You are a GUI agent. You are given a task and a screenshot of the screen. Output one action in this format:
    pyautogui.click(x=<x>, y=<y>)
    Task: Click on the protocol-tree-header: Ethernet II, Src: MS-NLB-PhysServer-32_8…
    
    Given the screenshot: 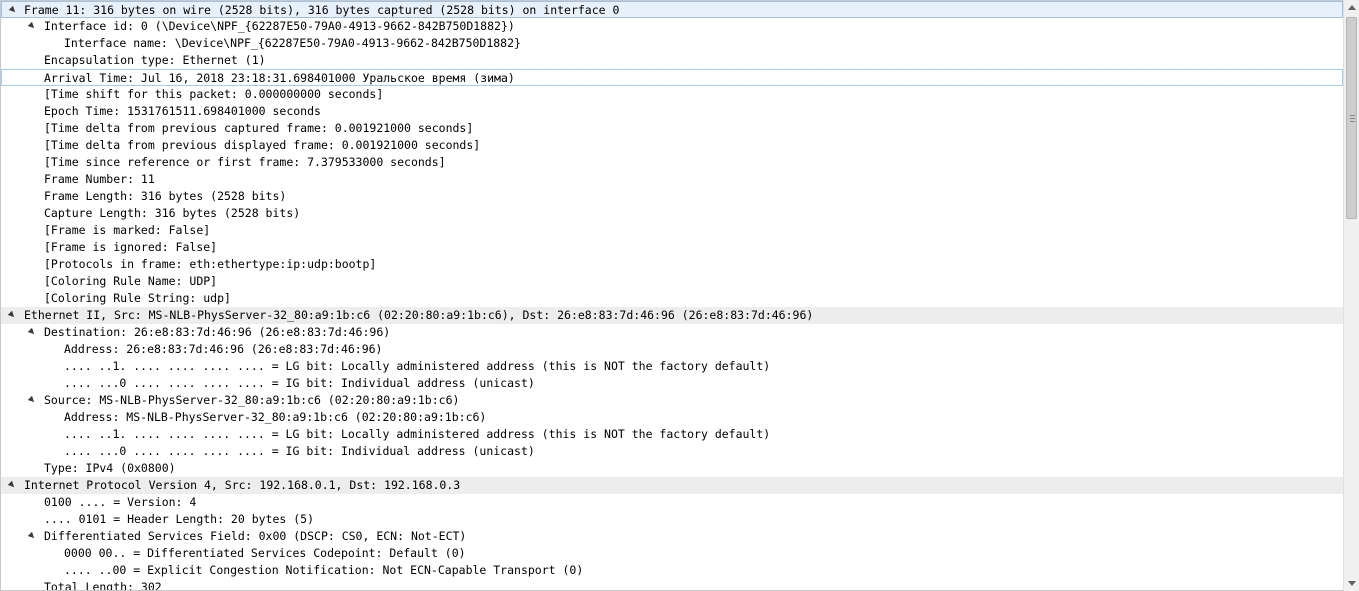 What is the action you would take?
    pyautogui.click(x=672, y=315)
    